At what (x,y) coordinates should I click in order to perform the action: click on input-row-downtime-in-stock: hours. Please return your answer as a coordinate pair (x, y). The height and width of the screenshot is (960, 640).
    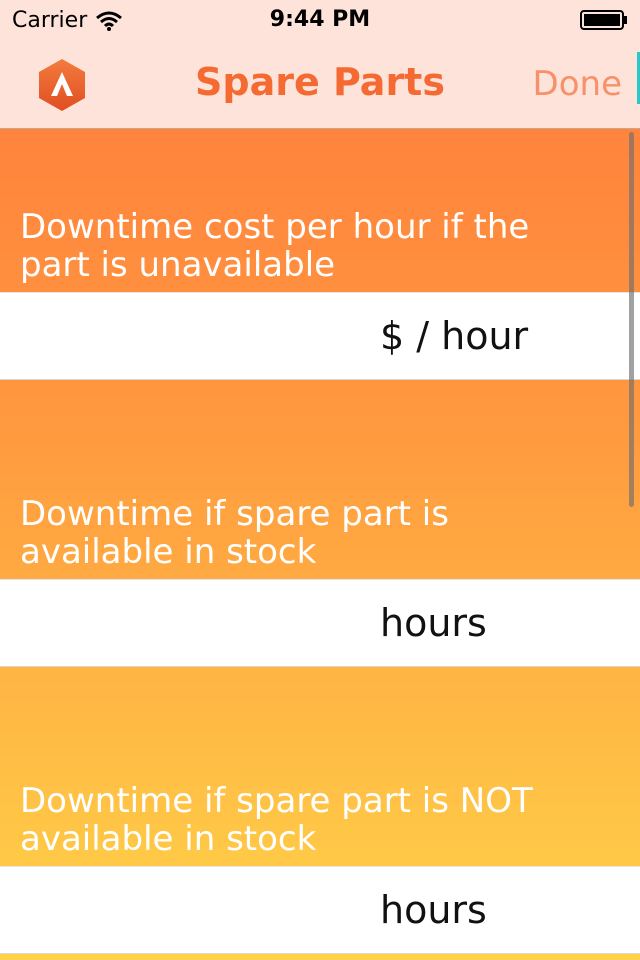
    Looking at the image, I should click on (320, 623).